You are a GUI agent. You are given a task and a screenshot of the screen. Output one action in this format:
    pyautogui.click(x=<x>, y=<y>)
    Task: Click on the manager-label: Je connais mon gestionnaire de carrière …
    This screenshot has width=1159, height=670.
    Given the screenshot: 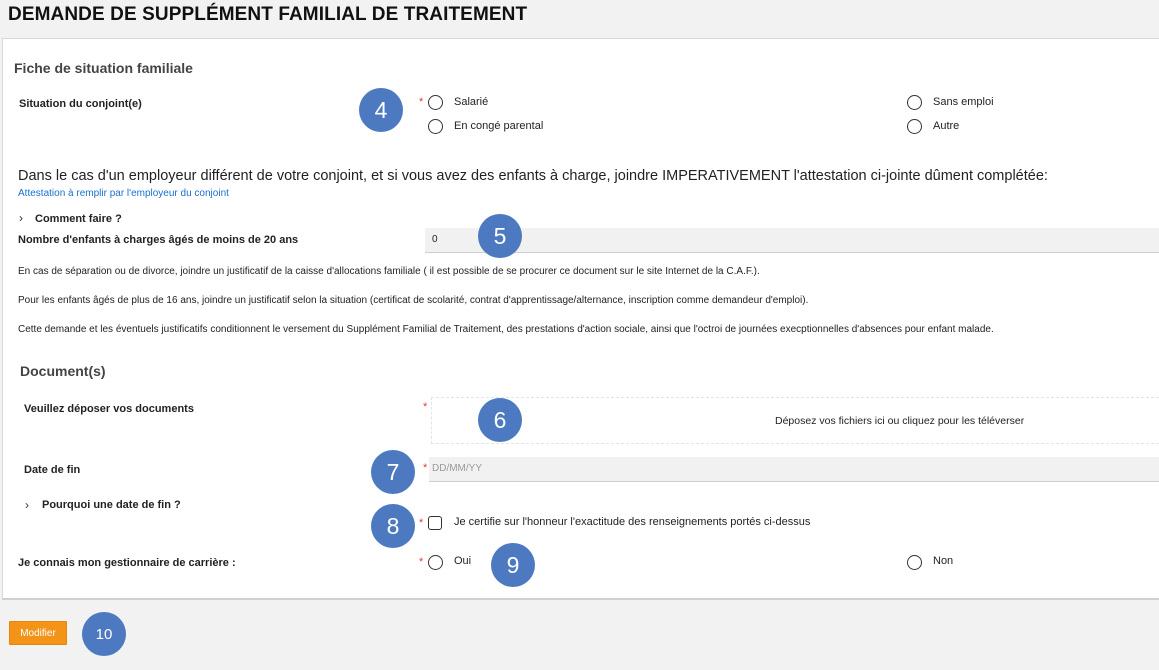 What is the action you would take?
    pyautogui.click(x=127, y=563)
    